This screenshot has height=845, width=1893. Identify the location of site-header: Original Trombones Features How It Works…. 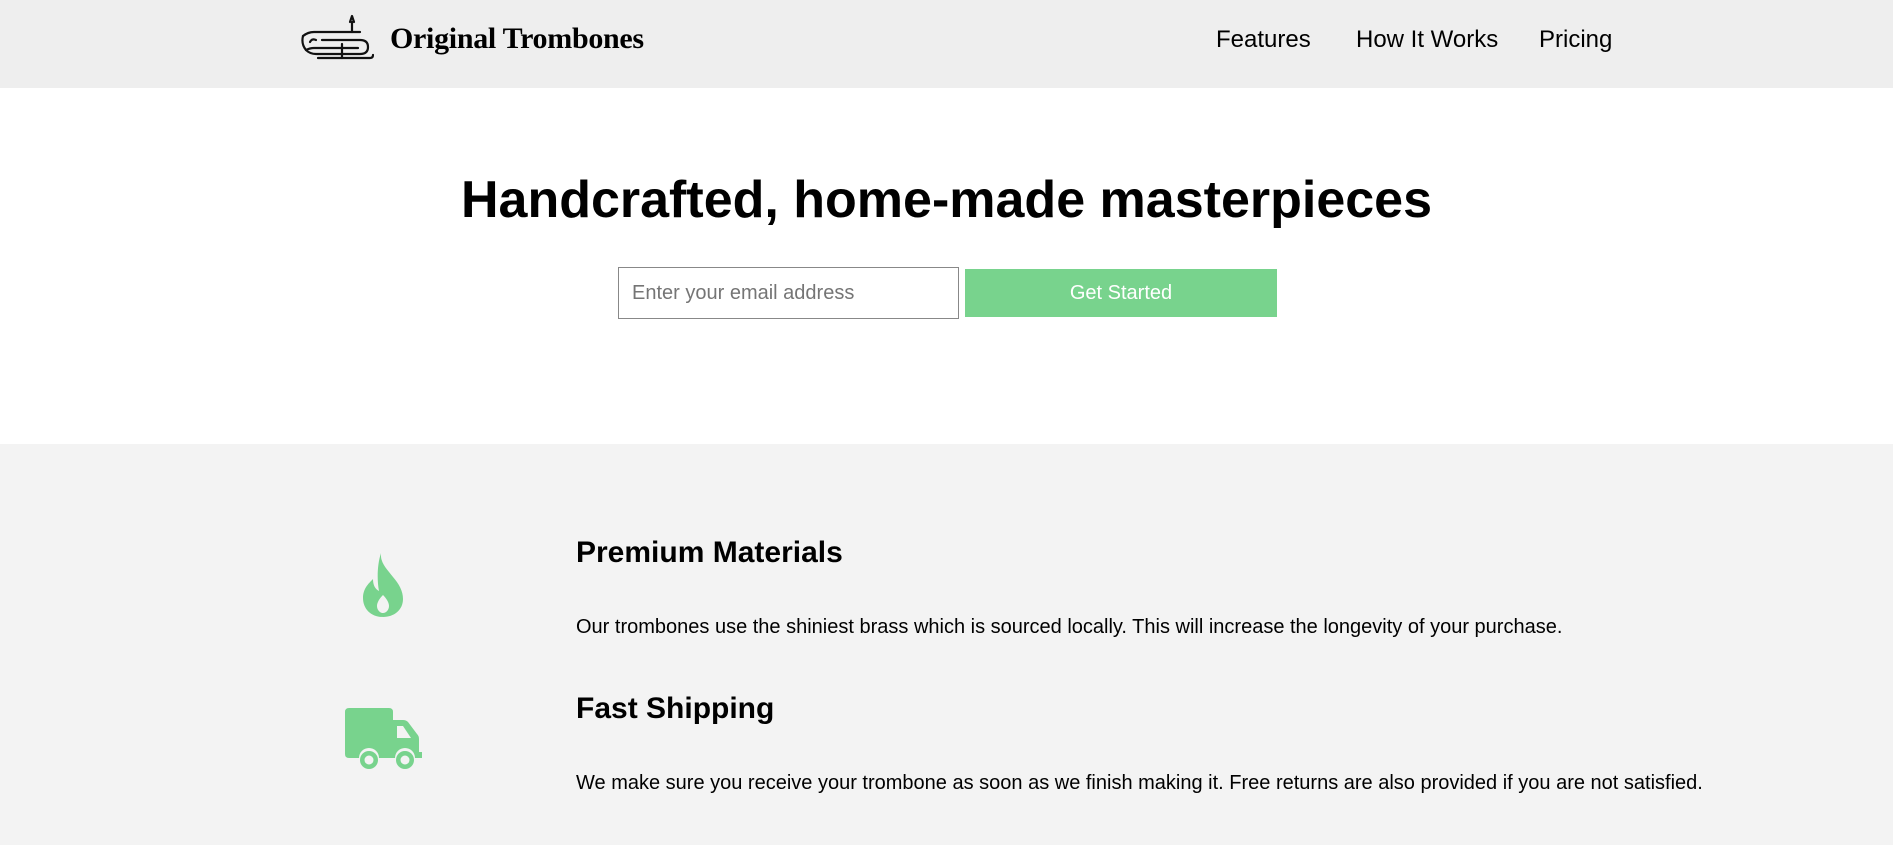
(946, 44).